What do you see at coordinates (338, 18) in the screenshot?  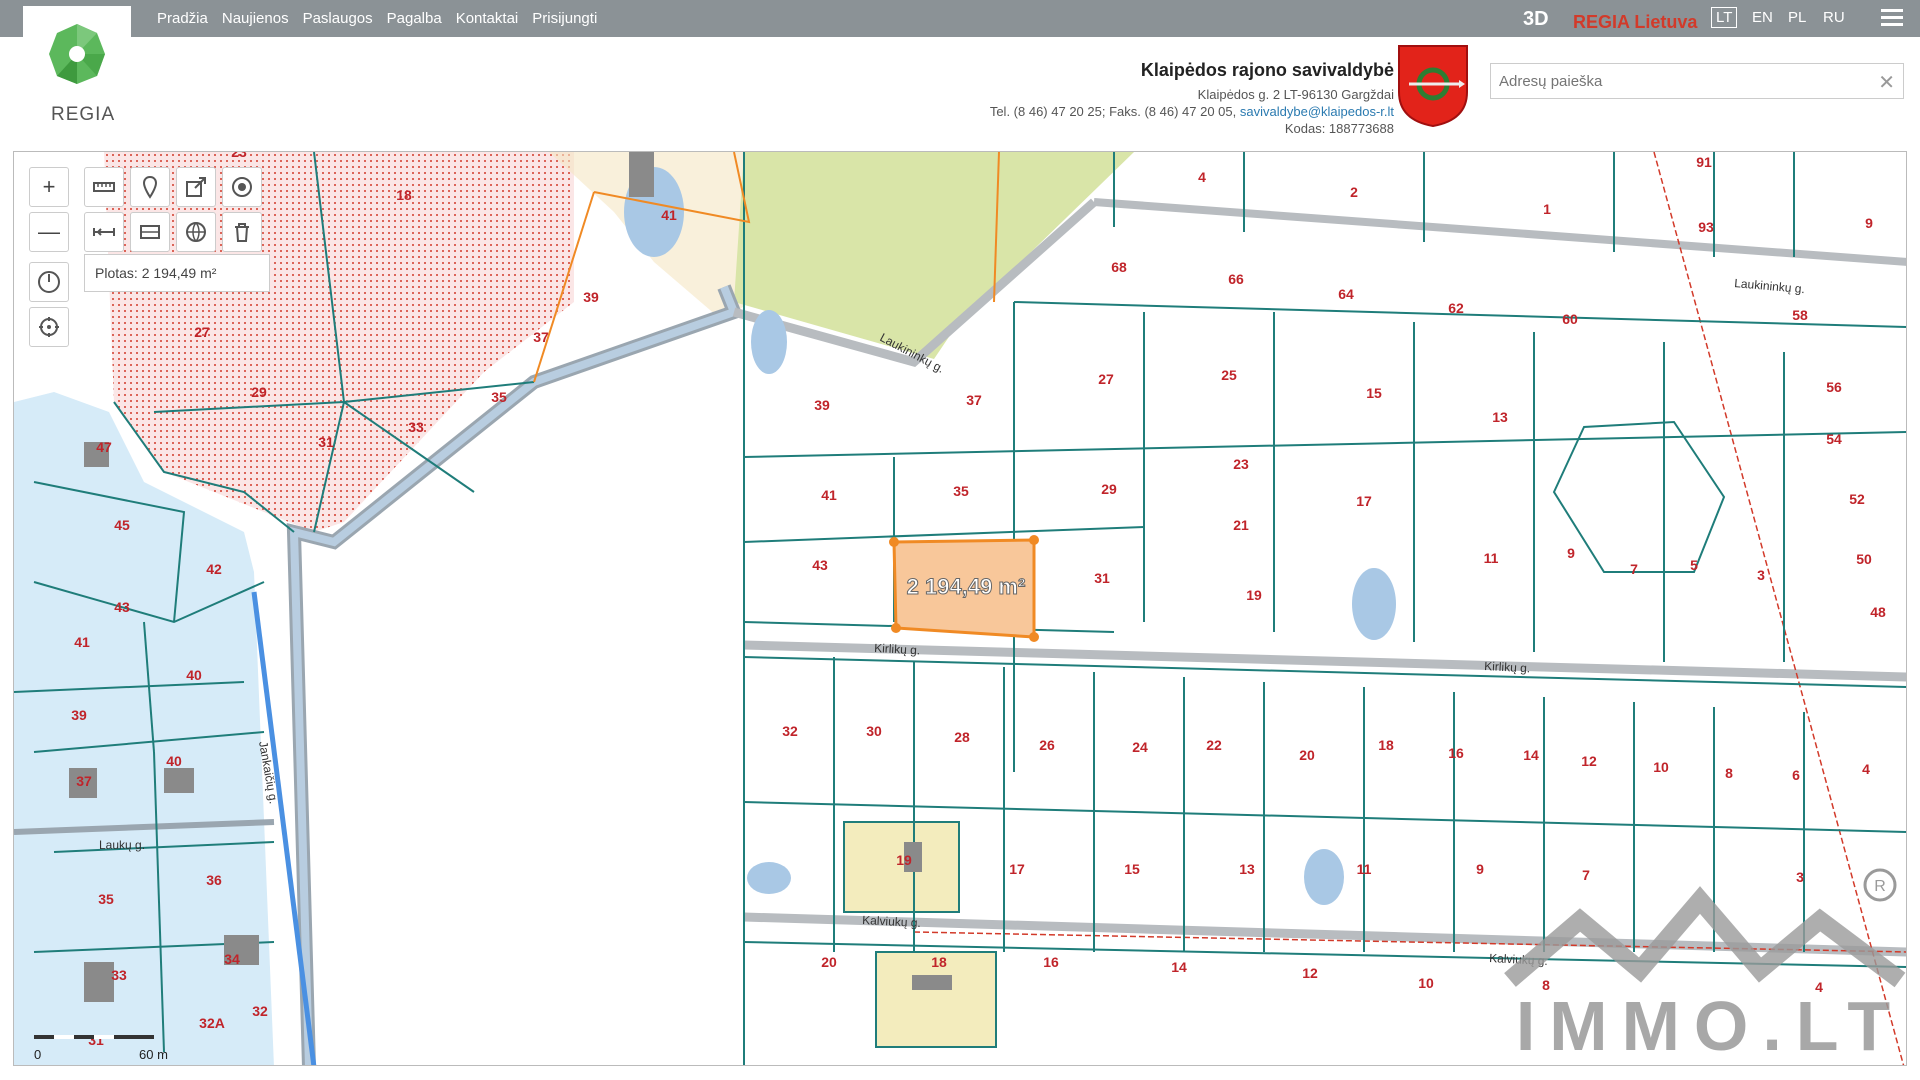 I see `nav-paslaugos: Paslaugos` at bounding box center [338, 18].